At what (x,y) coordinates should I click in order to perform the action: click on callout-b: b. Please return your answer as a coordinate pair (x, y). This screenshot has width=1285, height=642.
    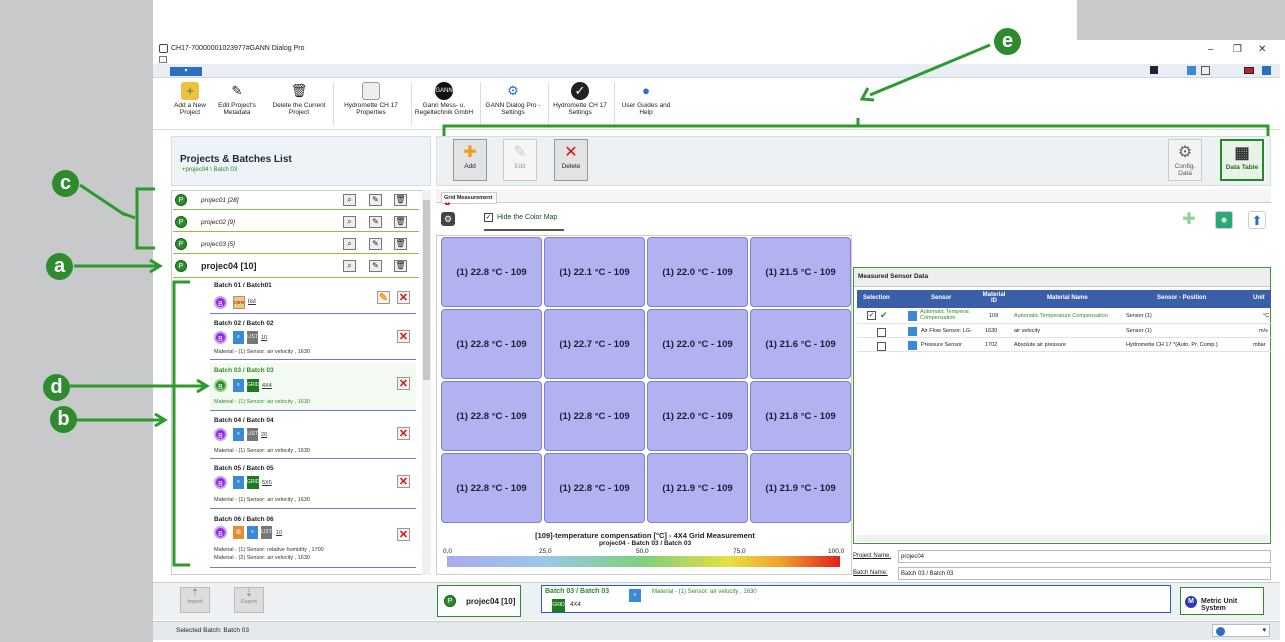
    Looking at the image, I should click on (63, 419).